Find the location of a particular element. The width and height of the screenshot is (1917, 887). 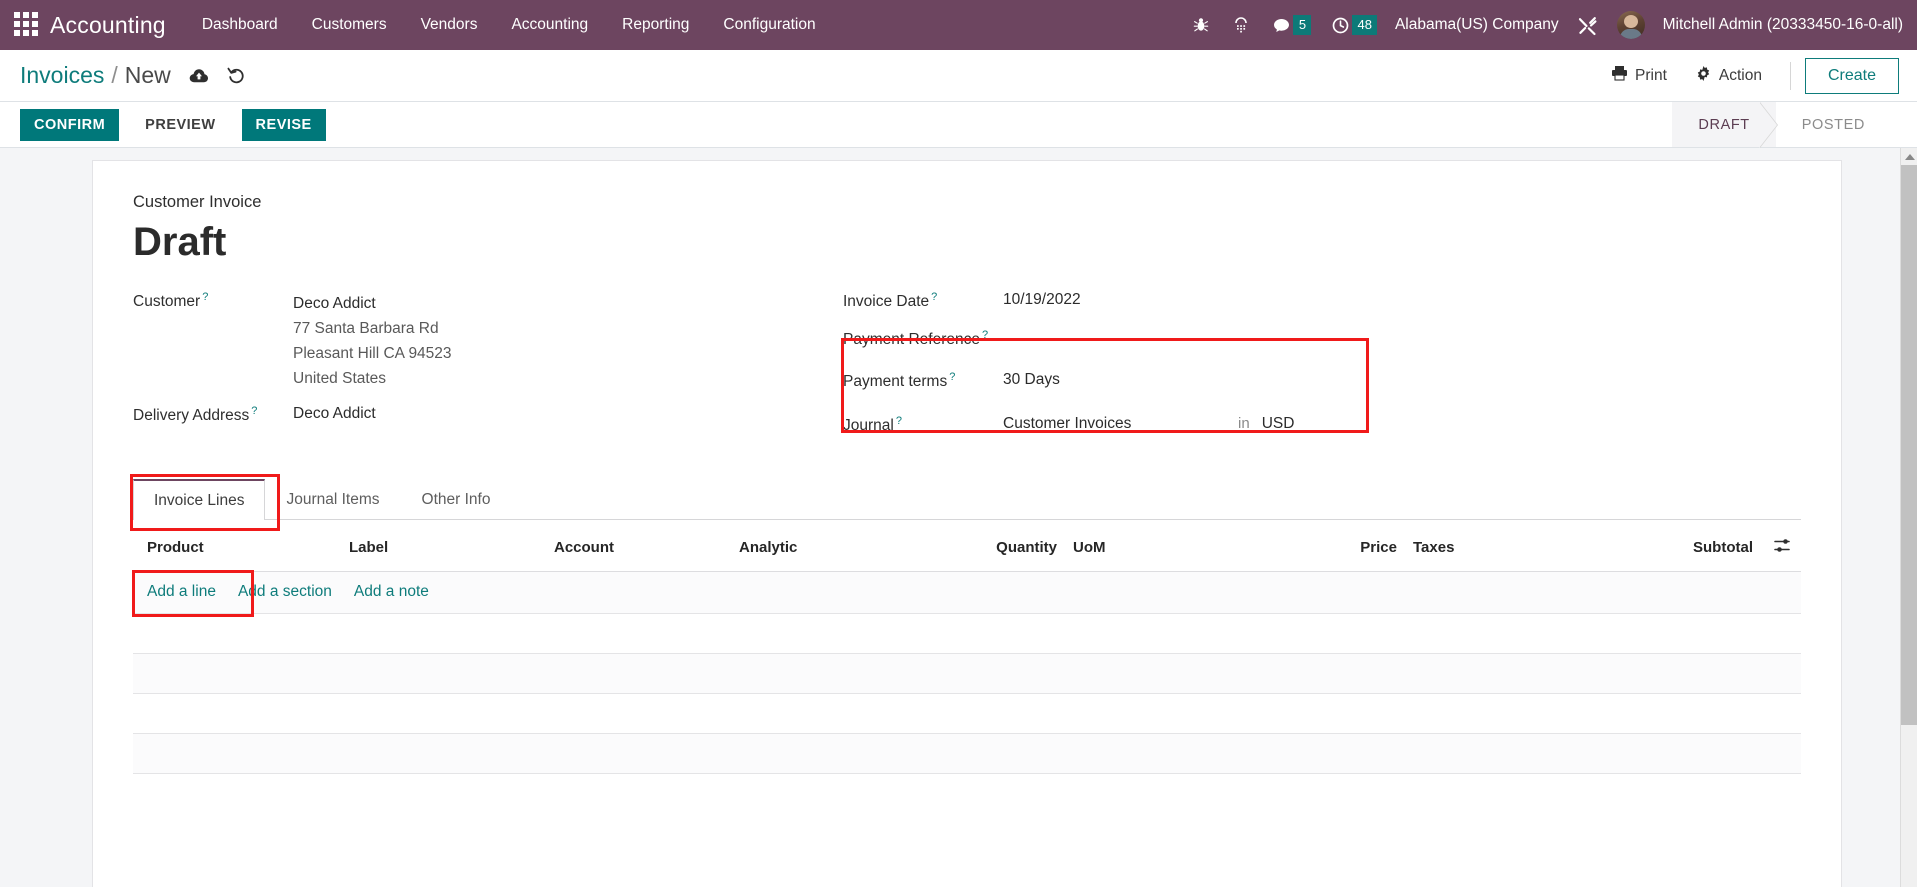

print-label: Print is located at coordinates (1651, 75).